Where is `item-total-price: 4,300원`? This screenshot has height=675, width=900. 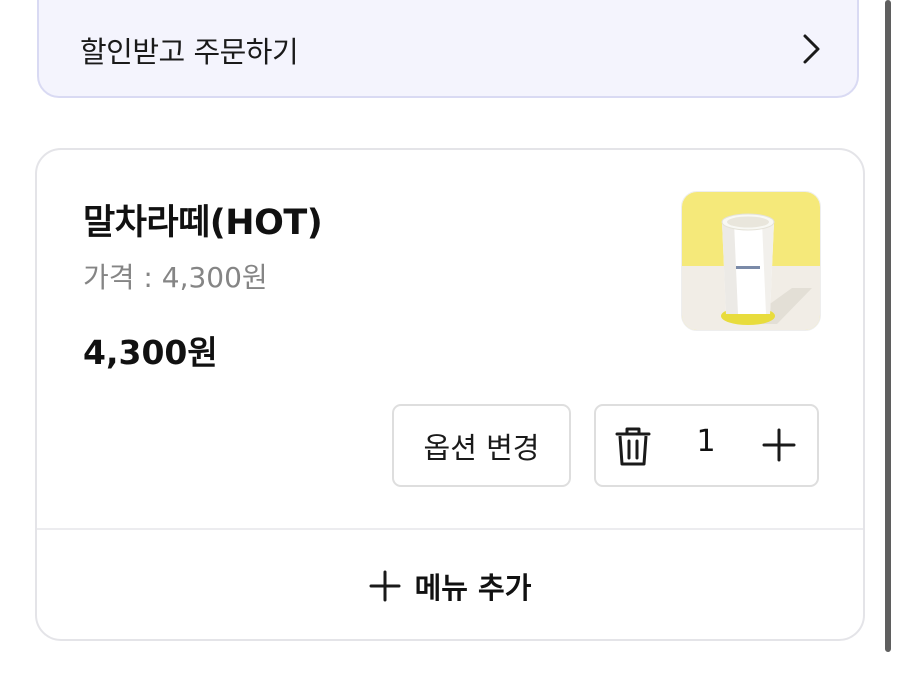 item-total-price: 4,300원 is located at coordinates (150, 352).